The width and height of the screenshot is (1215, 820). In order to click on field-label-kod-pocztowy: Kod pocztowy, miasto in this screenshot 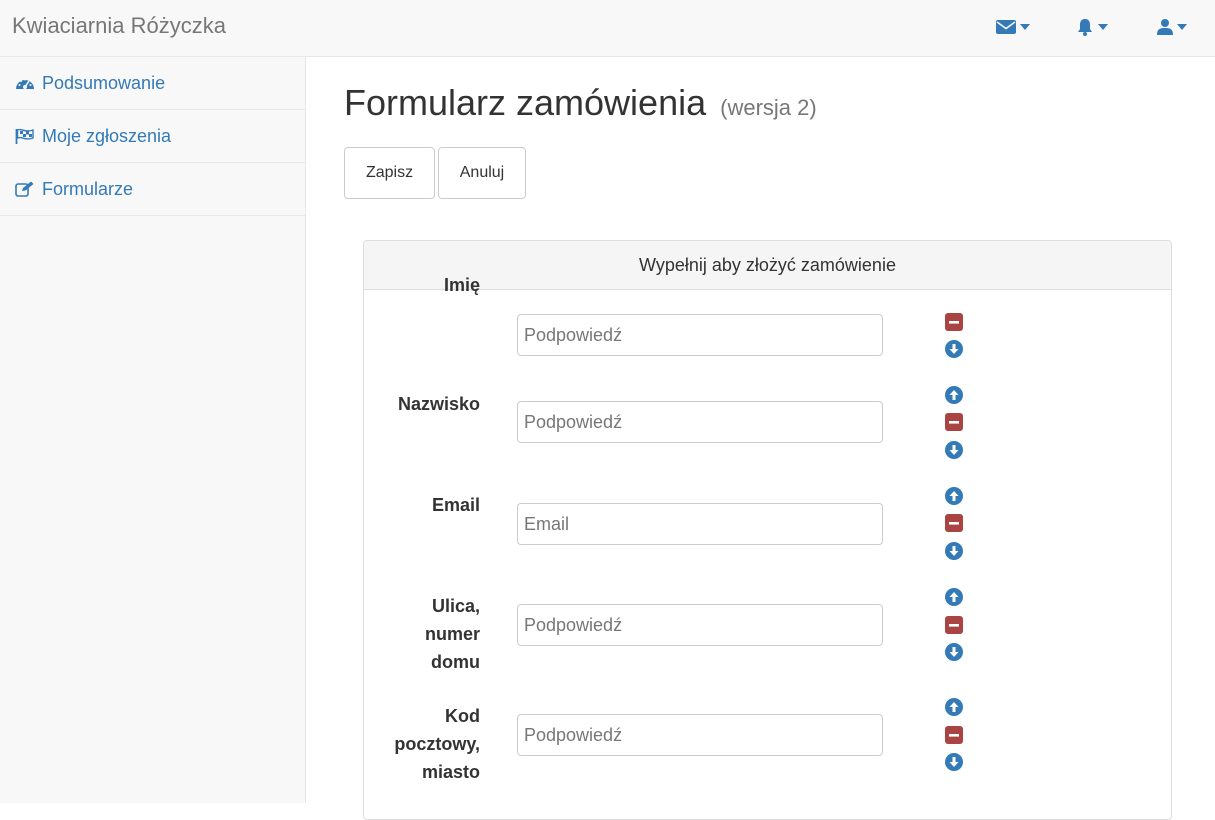, I will do `click(437, 744)`.